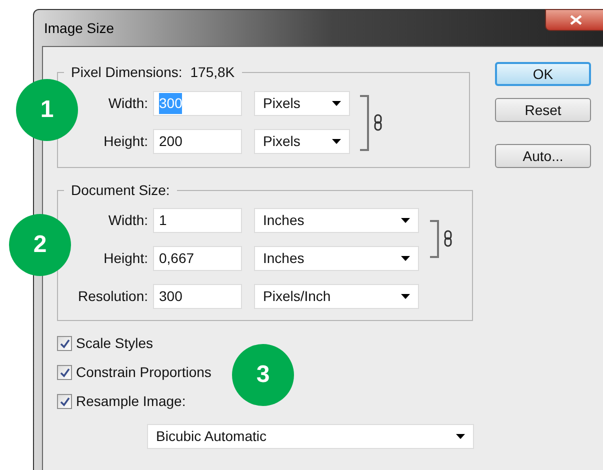  What do you see at coordinates (47, 110) in the screenshot?
I see `step-badge: 1` at bounding box center [47, 110].